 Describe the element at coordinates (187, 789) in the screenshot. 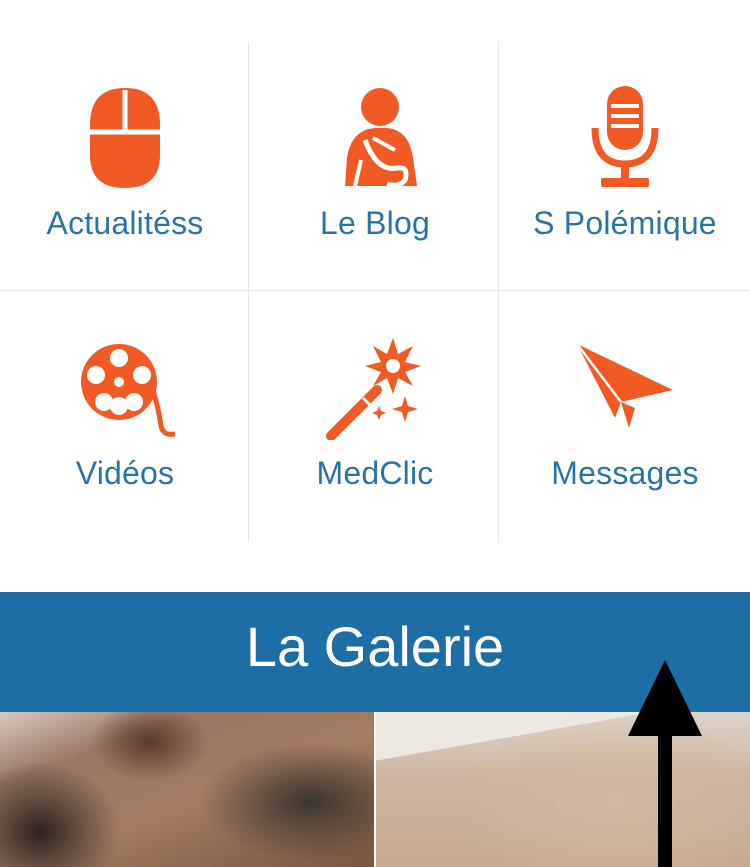

I see `gallery-photo` at that location.